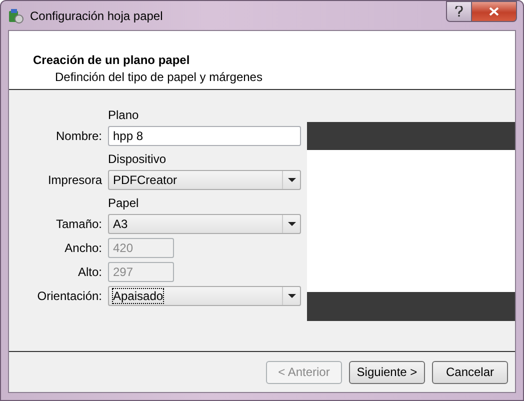  What do you see at coordinates (387, 372) in the screenshot?
I see `wizard-button: Siguiente >` at bounding box center [387, 372].